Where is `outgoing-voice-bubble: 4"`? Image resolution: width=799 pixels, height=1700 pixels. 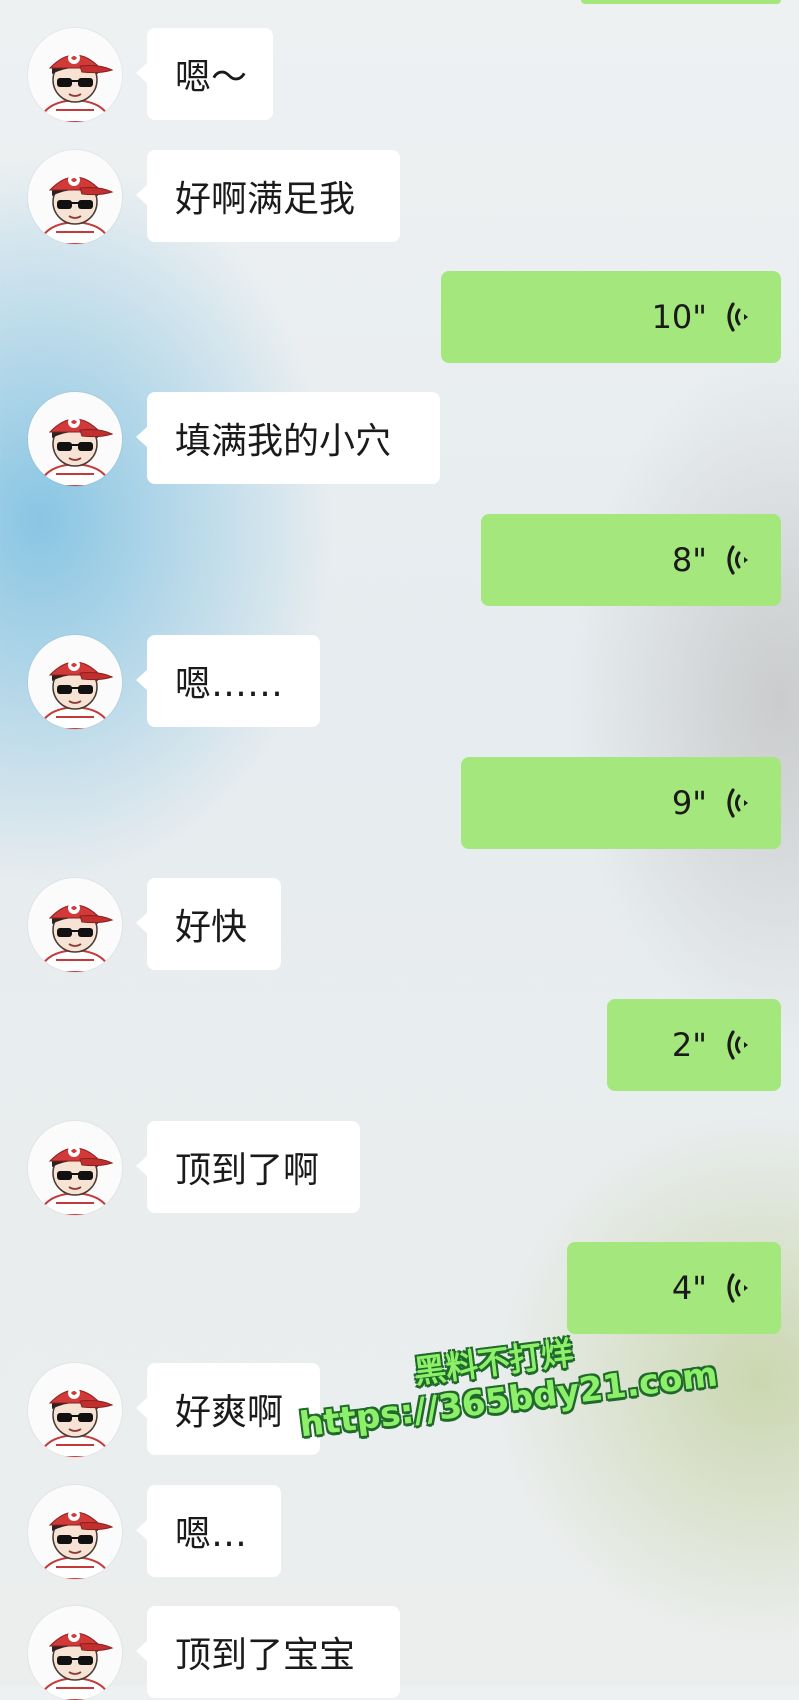
outgoing-voice-bubble: 4" is located at coordinates (674, 1288).